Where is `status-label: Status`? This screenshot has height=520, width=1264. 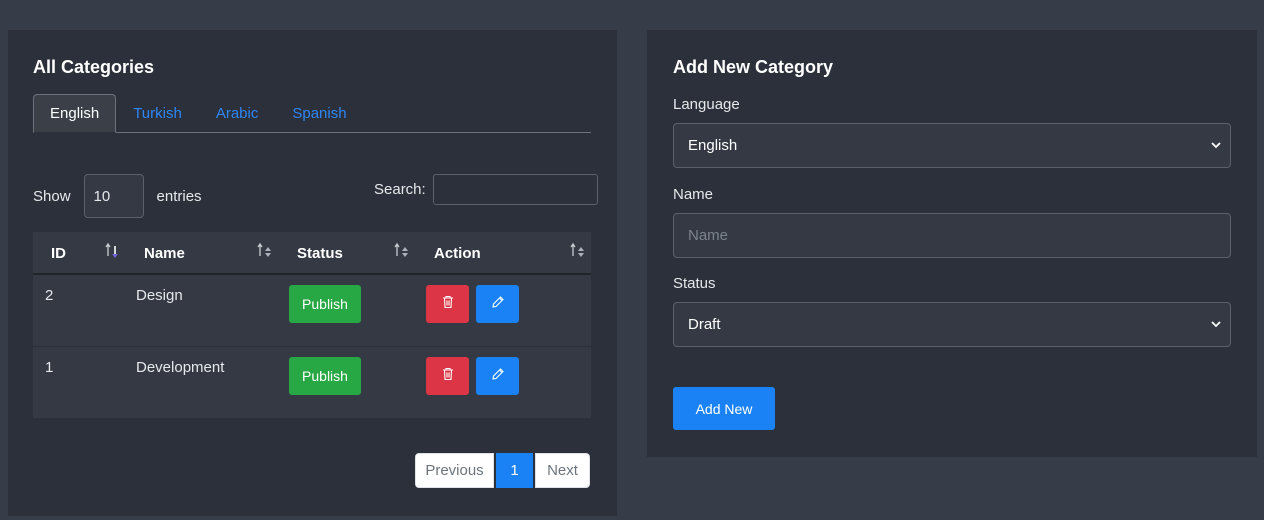 status-label: Status is located at coordinates (694, 283).